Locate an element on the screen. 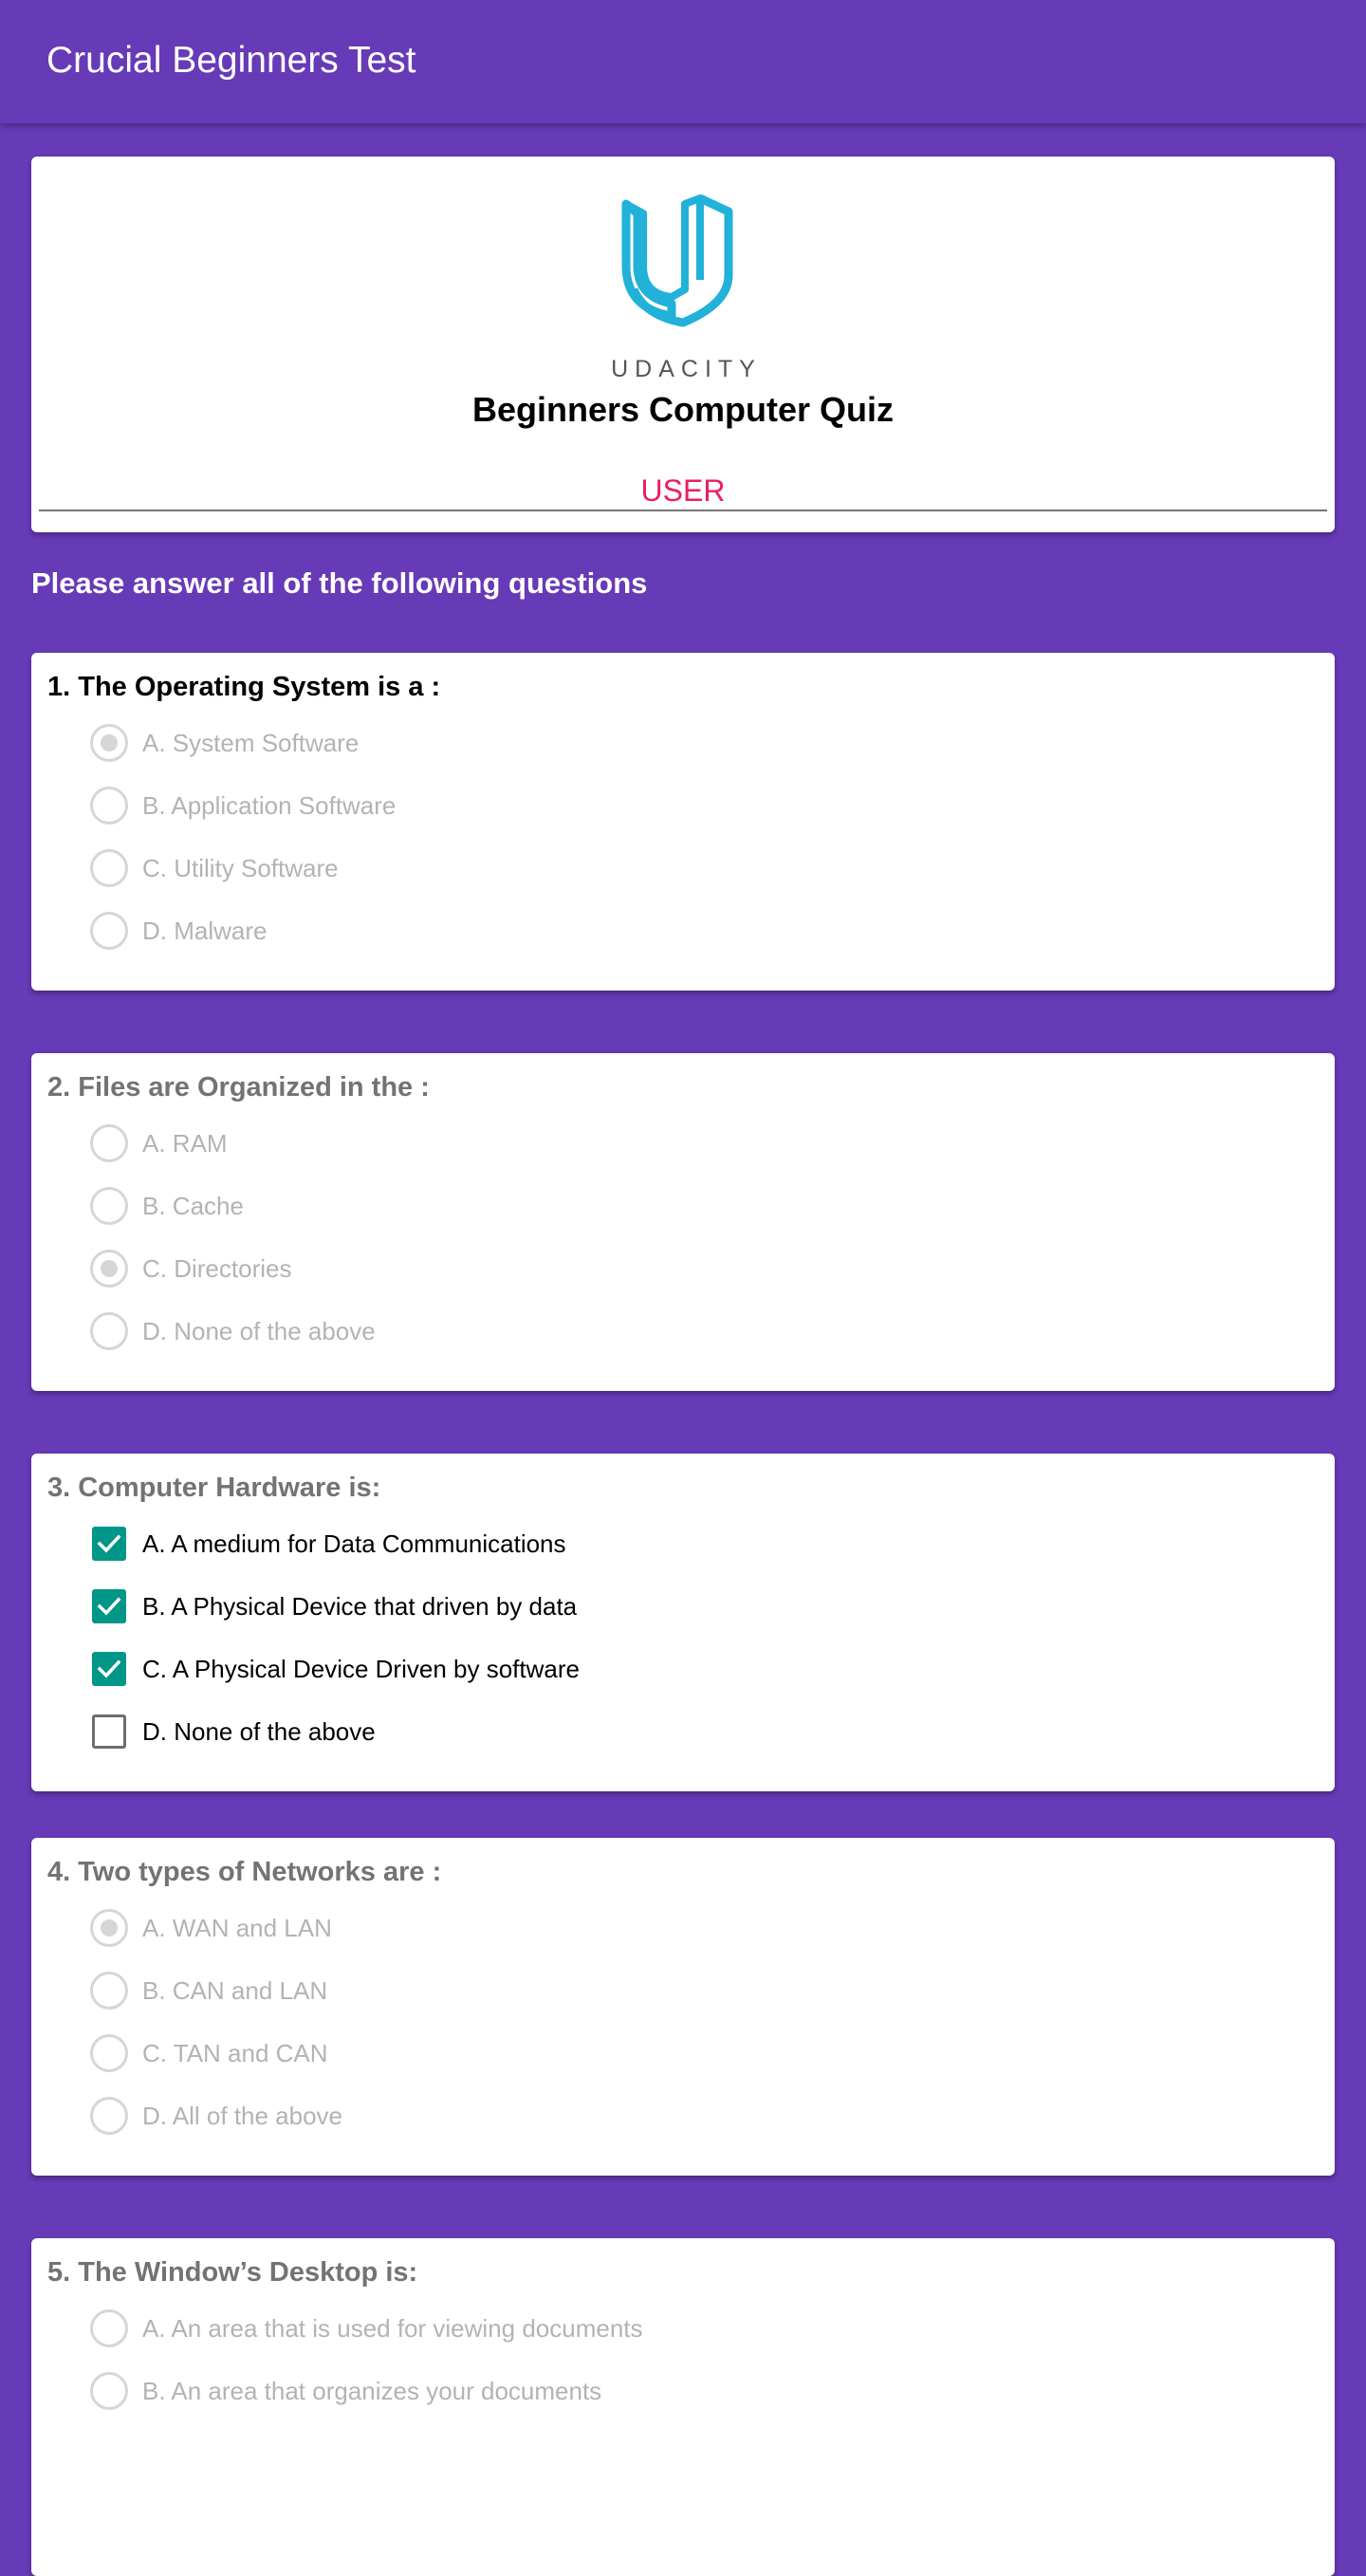 This screenshot has height=2576, width=1366. radio-option: B. Cache is located at coordinates (659, 1206).